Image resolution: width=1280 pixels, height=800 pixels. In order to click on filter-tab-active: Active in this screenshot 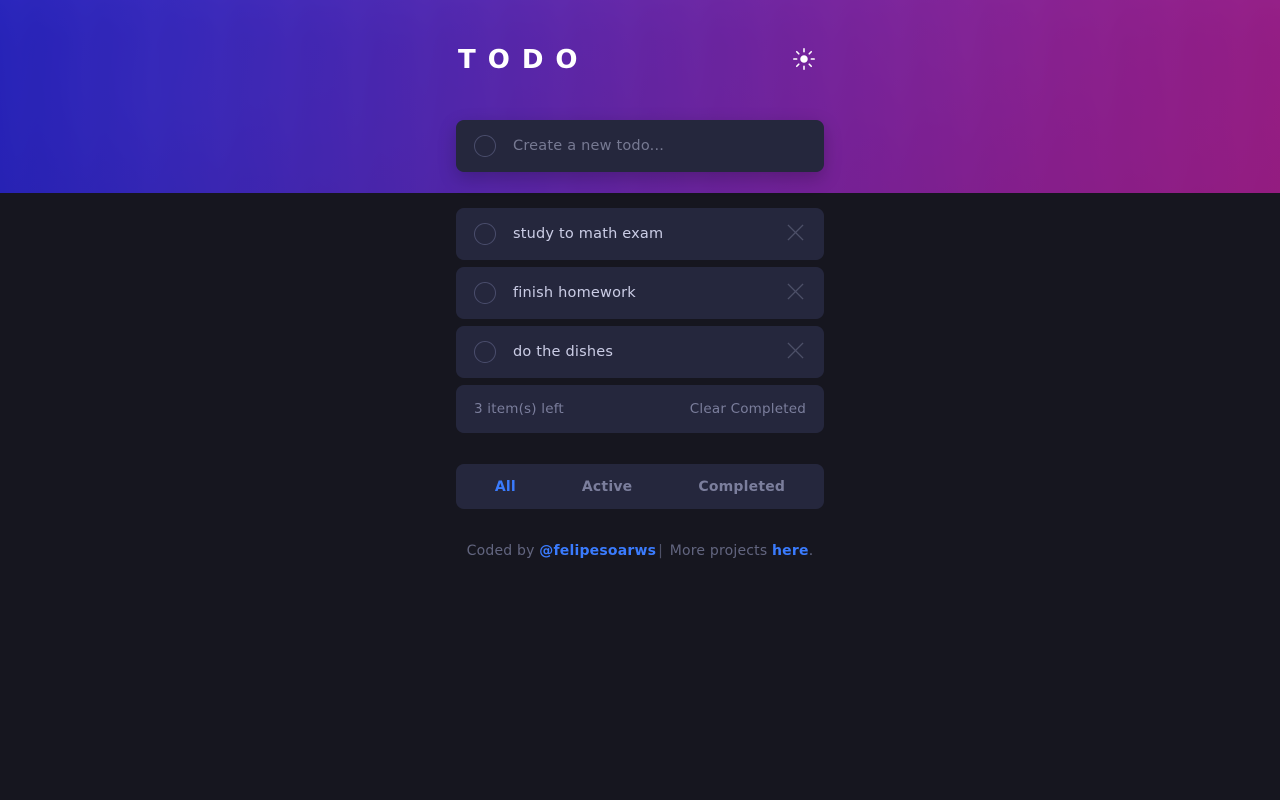, I will do `click(607, 487)`.